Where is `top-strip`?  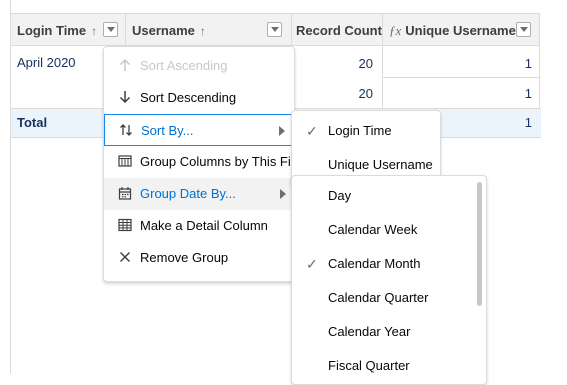
top-strip is located at coordinates (289, 6).